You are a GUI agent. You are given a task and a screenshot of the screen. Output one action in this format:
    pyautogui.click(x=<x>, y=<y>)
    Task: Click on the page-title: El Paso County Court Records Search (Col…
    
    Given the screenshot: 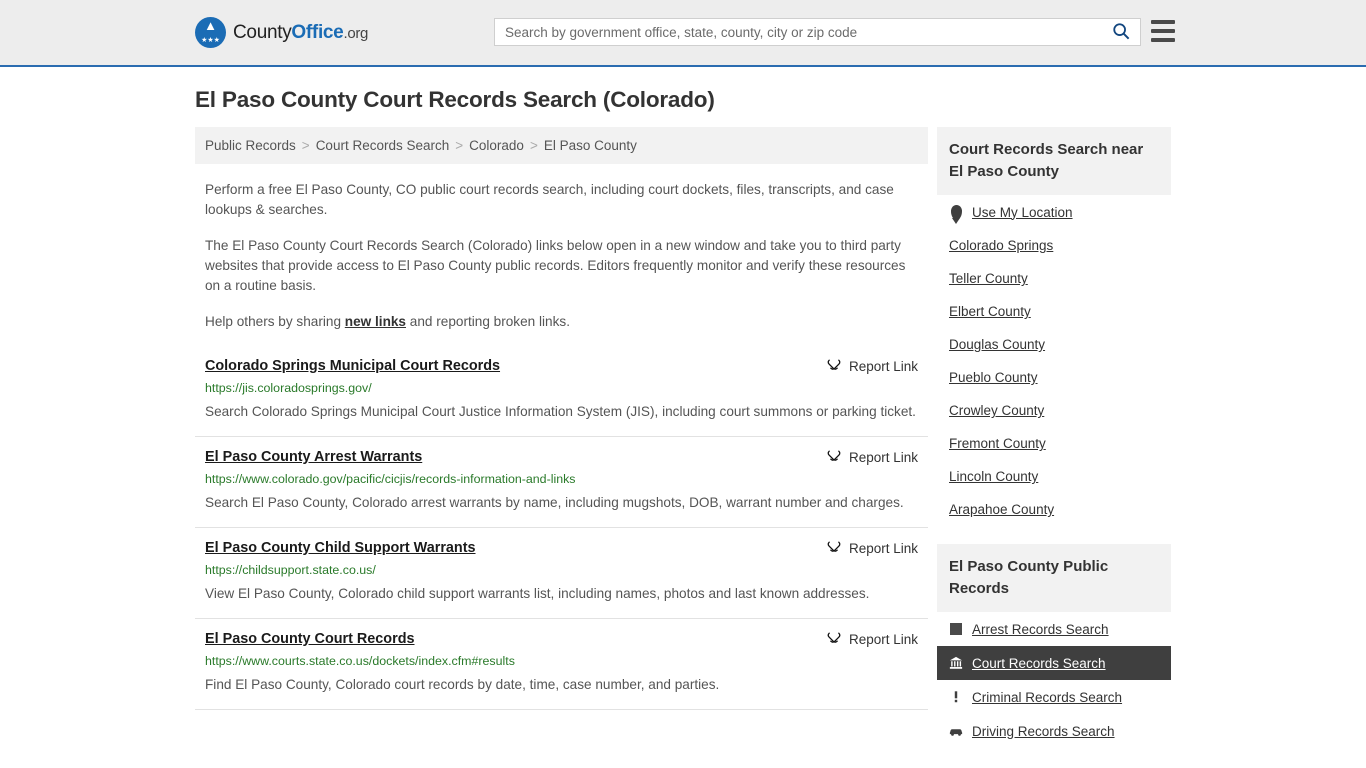 What is the action you would take?
    pyautogui.click(x=455, y=99)
    